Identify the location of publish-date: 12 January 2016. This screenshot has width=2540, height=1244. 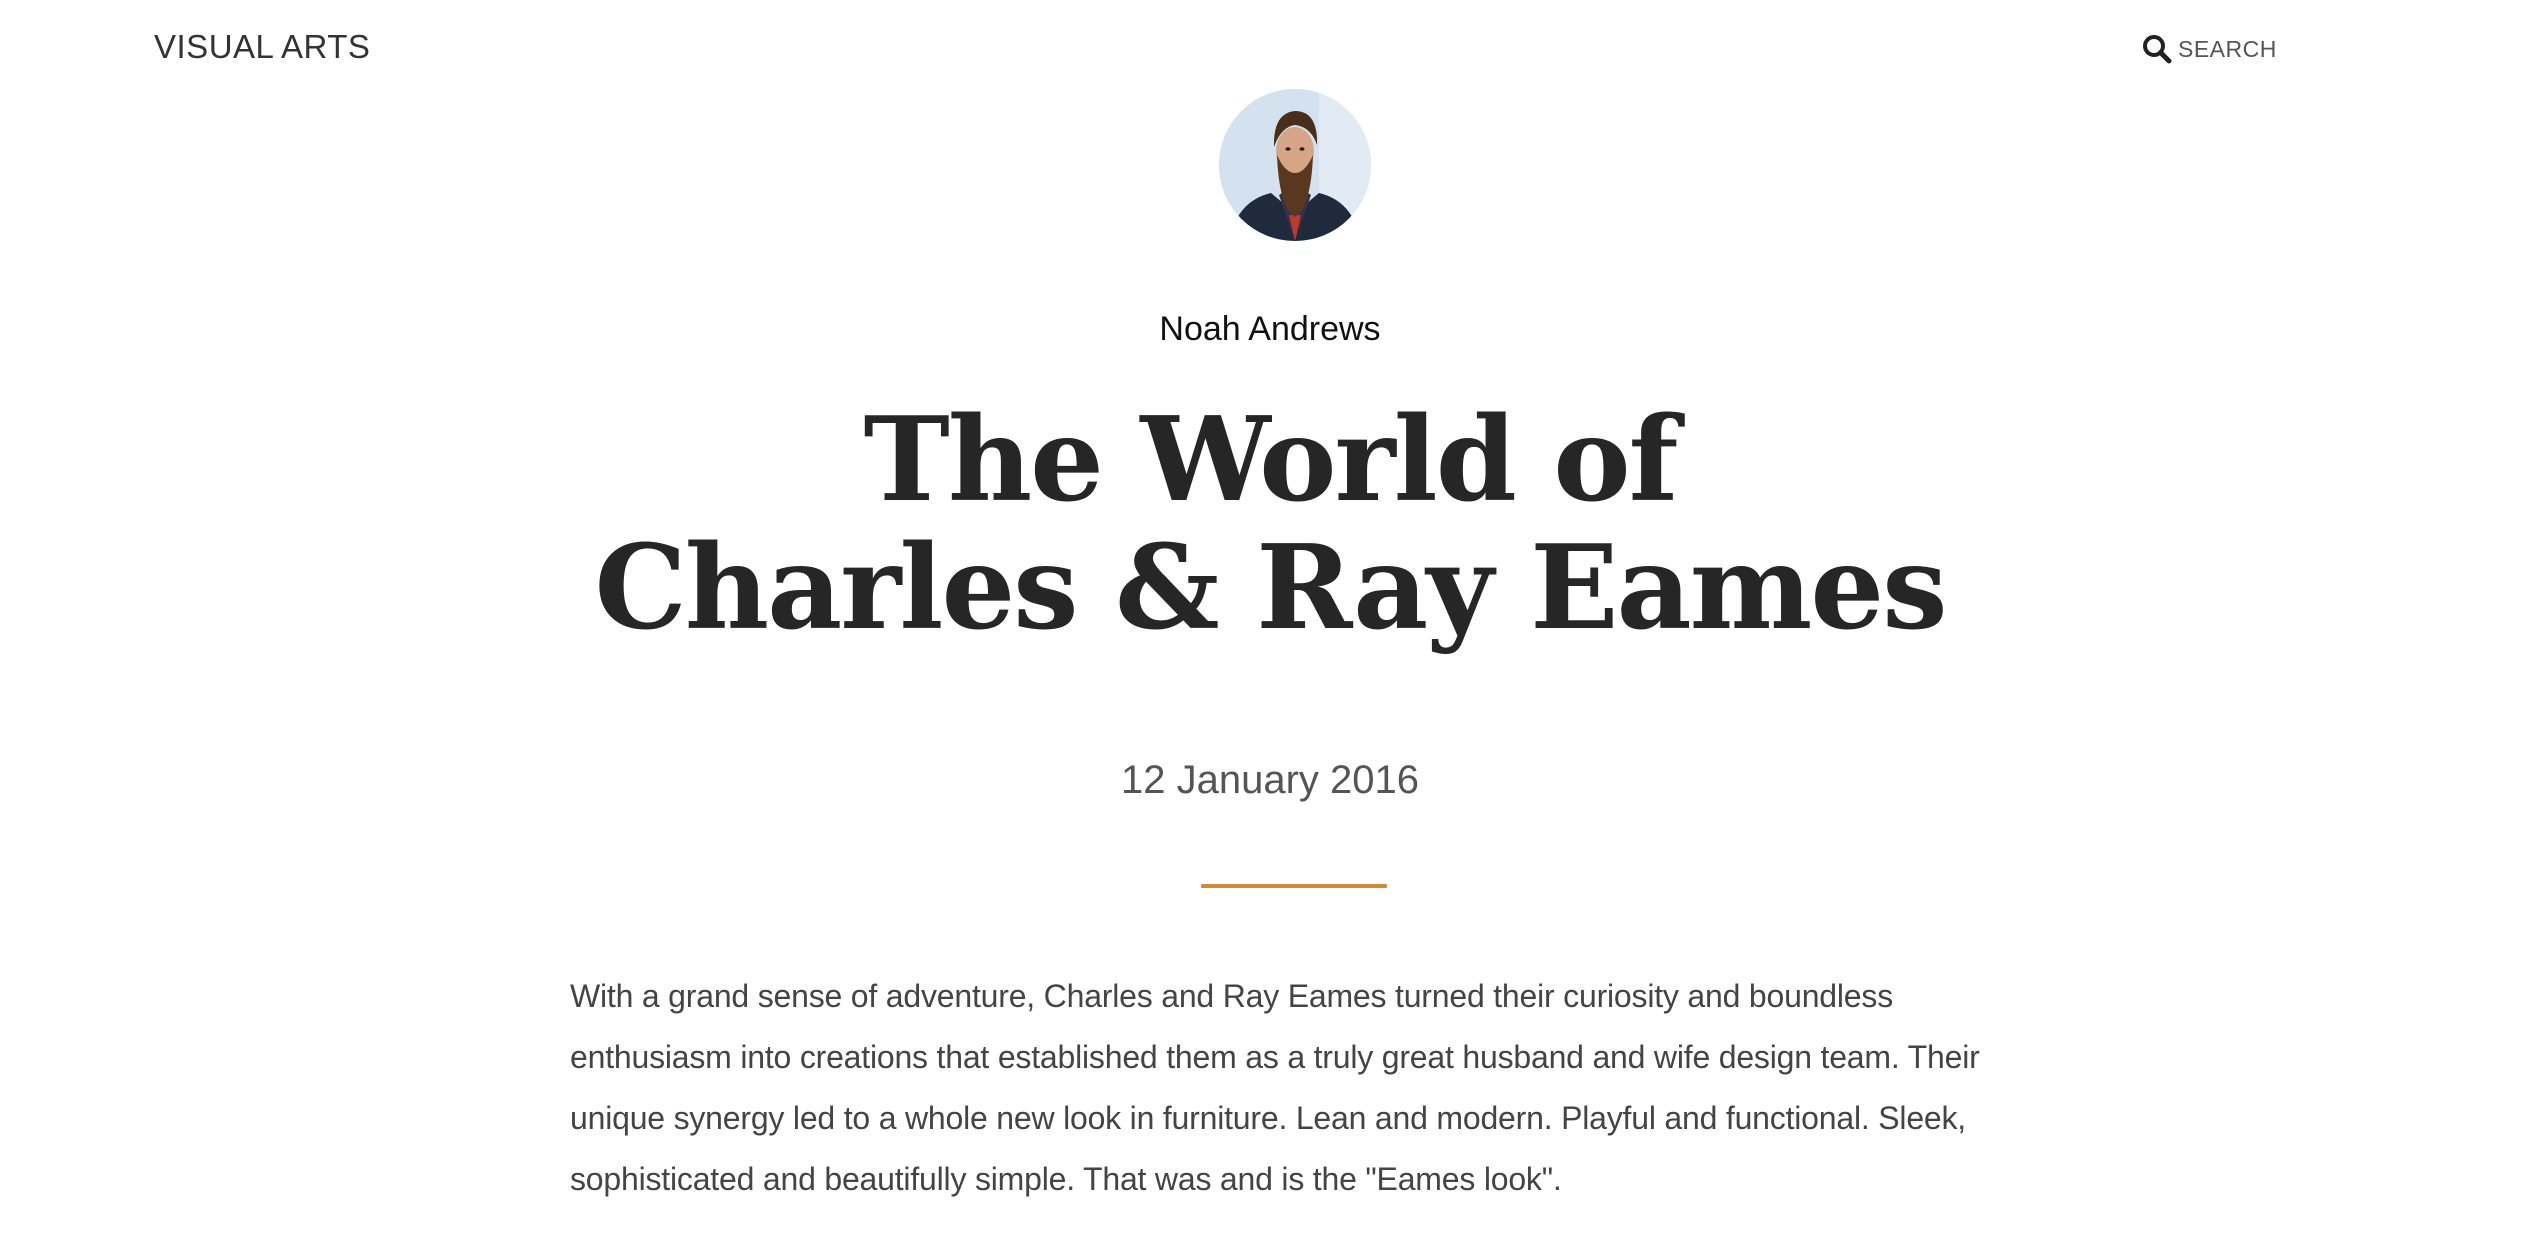
(1269, 780).